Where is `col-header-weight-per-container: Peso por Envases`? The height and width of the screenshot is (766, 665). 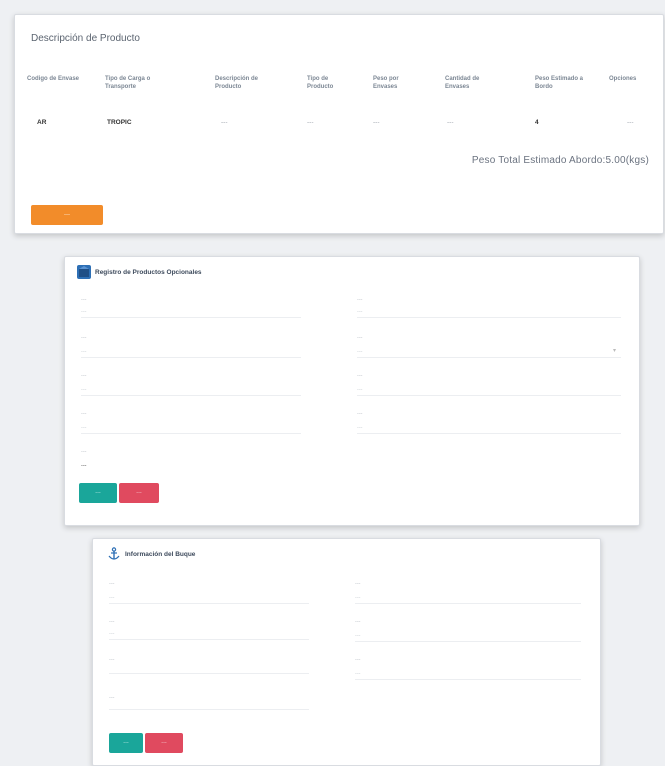 col-header-weight-per-container: Peso por Envases is located at coordinates (386, 83).